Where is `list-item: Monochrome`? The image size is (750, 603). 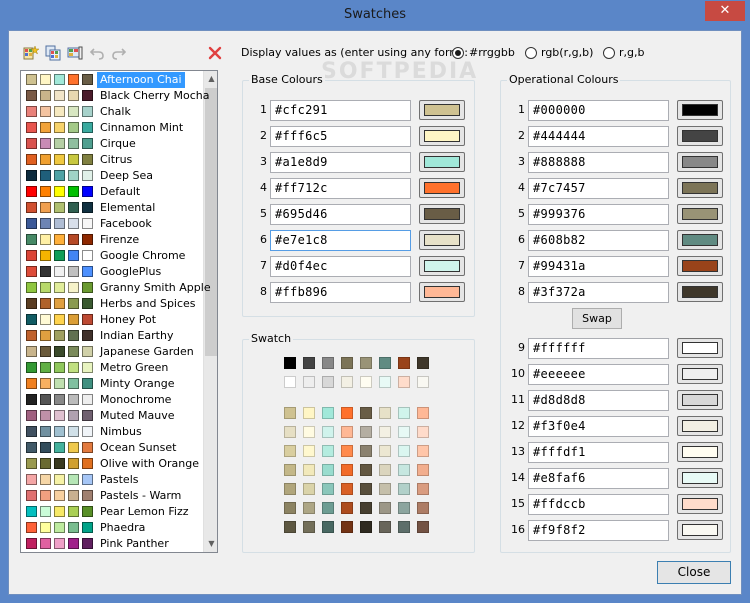 list-item: Monochrome is located at coordinates (113, 400).